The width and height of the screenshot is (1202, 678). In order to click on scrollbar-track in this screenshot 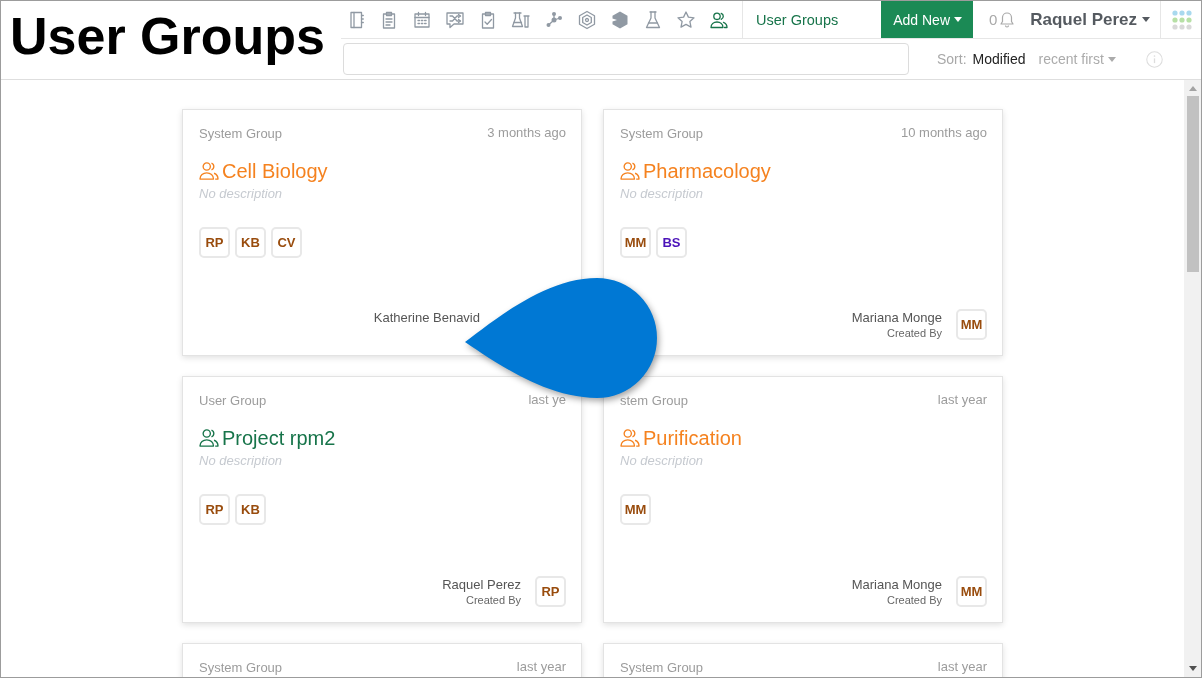, I will do `click(1192, 378)`.